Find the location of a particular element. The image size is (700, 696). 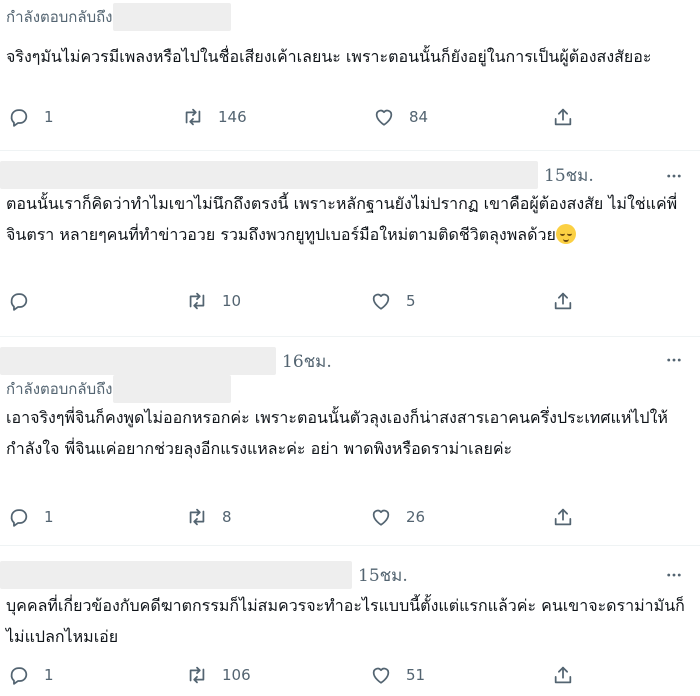

retweet-button: 8 is located at coordinates (209, 517).